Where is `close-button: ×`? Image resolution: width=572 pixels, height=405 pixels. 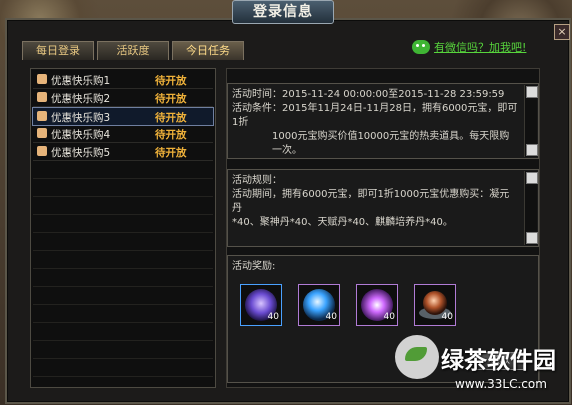
close-button: × is located at coordinates (562, 32).